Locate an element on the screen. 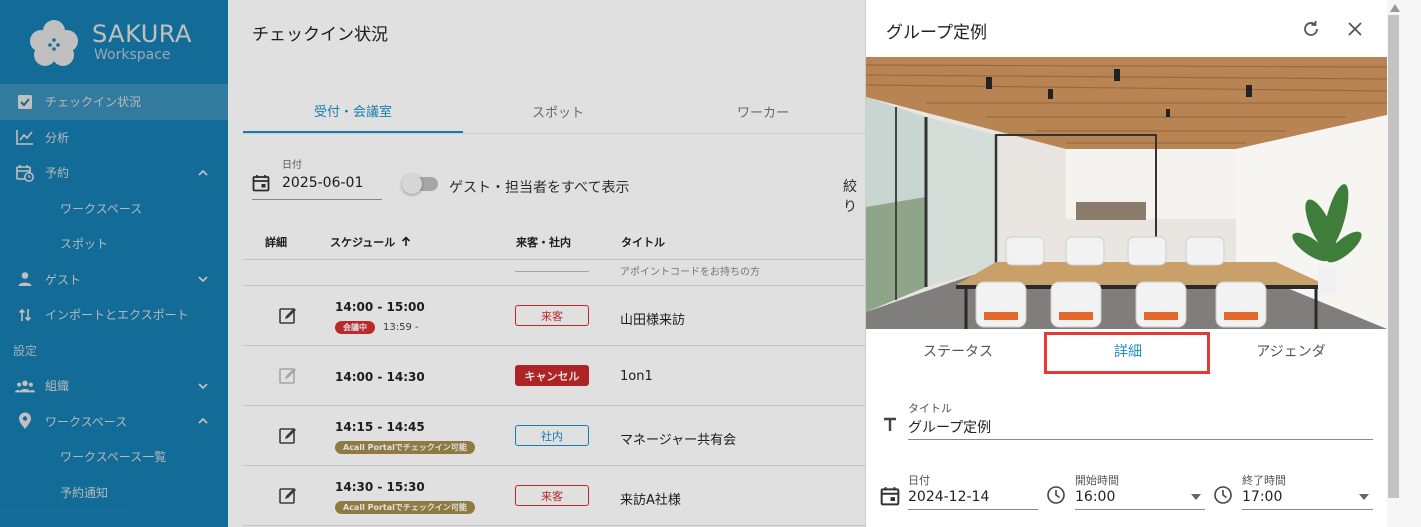  sidebar-item-import-export: インポートとエクスポート is located at coordinates (114, 315).